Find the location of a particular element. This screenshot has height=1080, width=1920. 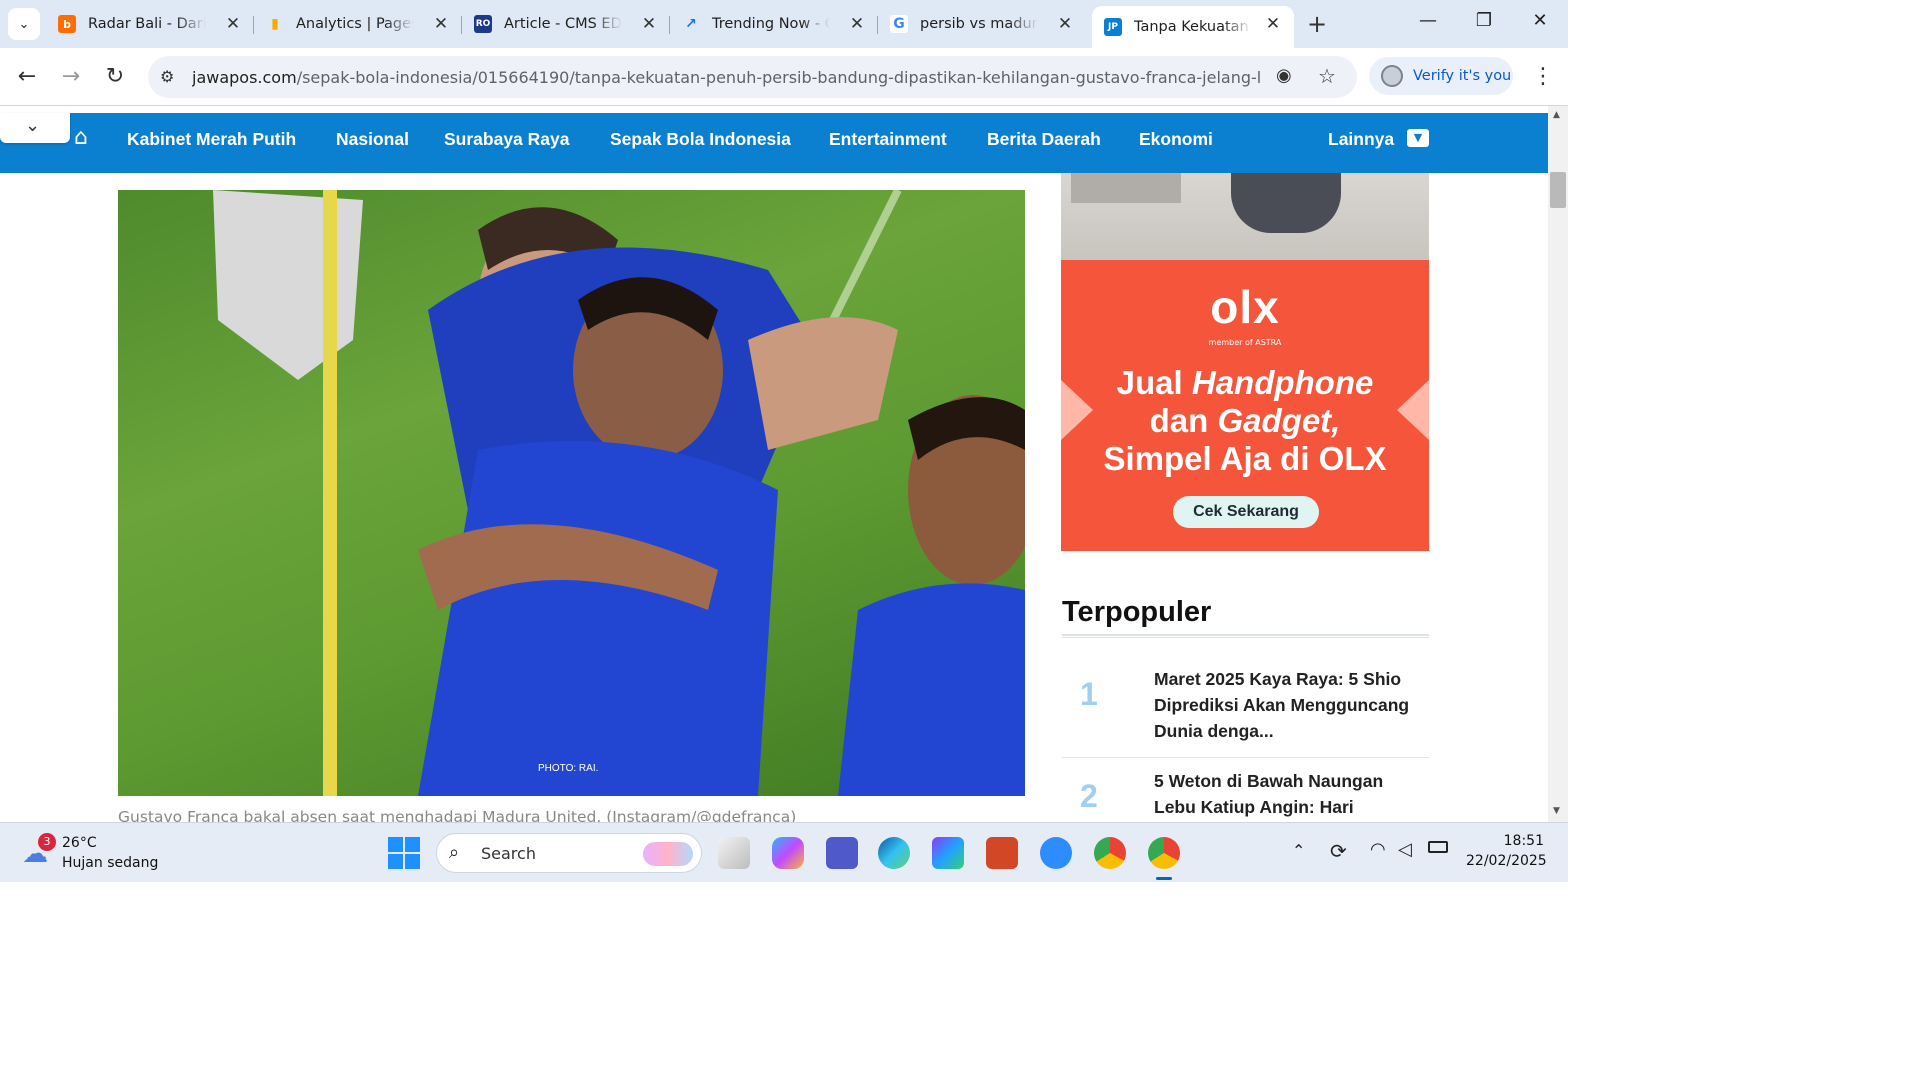

nav-item-lainnya: Lainnya is located at coordinates (1361, 139).